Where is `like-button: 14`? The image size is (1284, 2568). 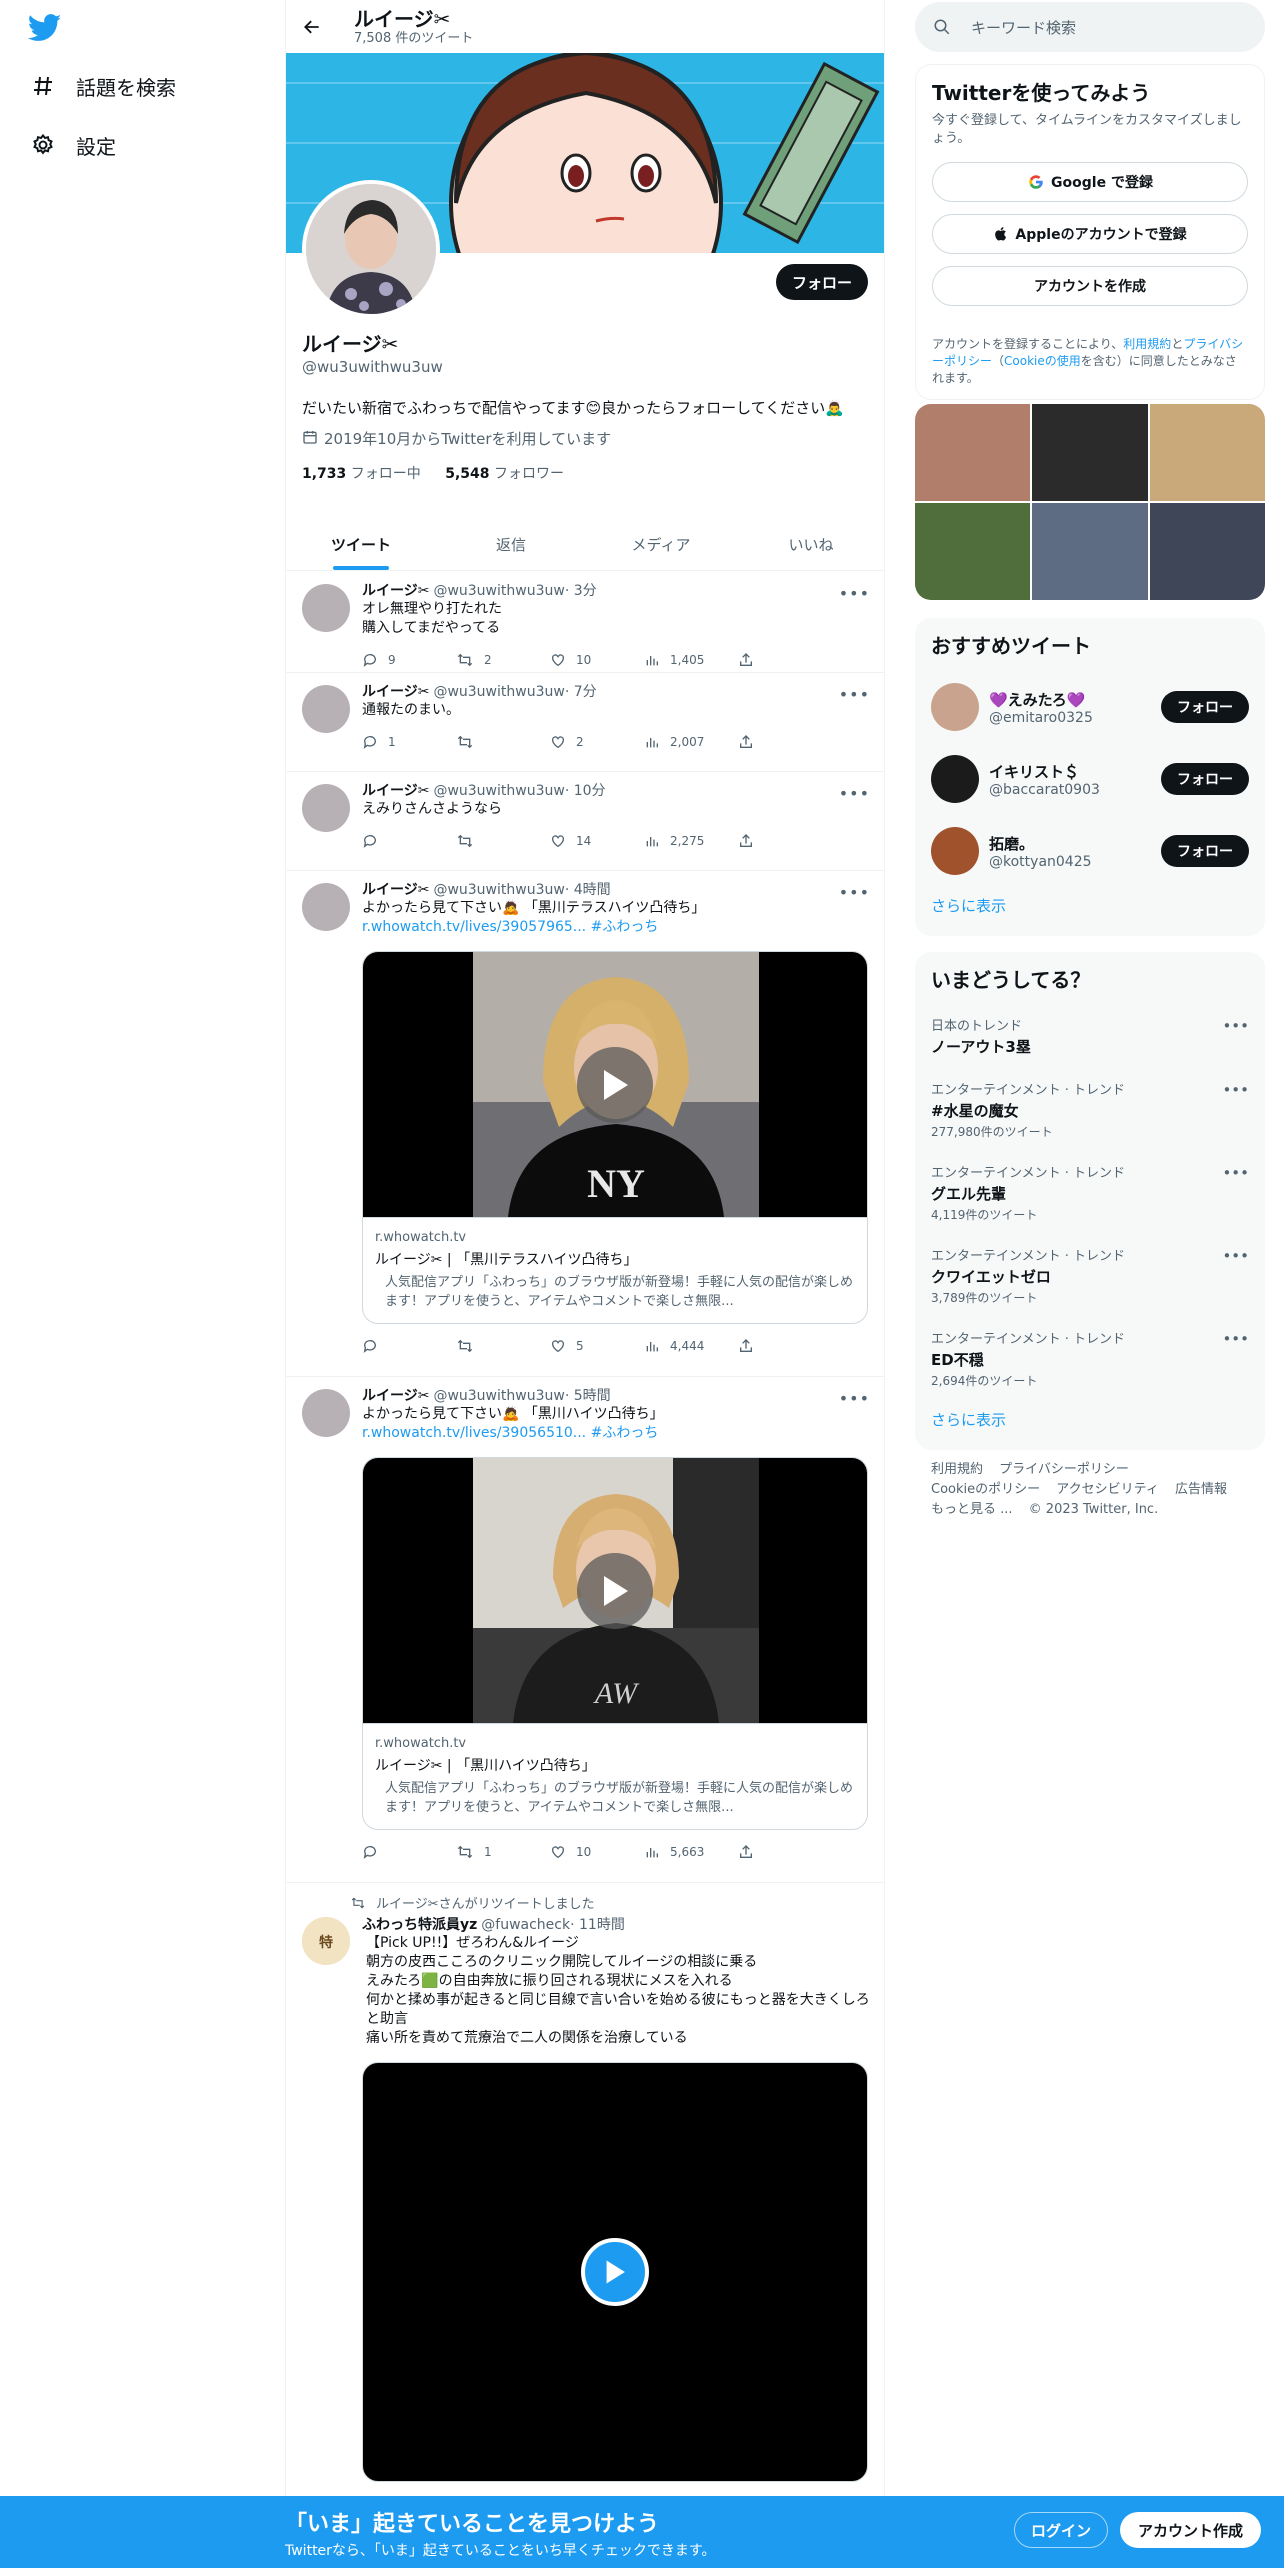
like-button: 14 is located at coordinates (597, 841).